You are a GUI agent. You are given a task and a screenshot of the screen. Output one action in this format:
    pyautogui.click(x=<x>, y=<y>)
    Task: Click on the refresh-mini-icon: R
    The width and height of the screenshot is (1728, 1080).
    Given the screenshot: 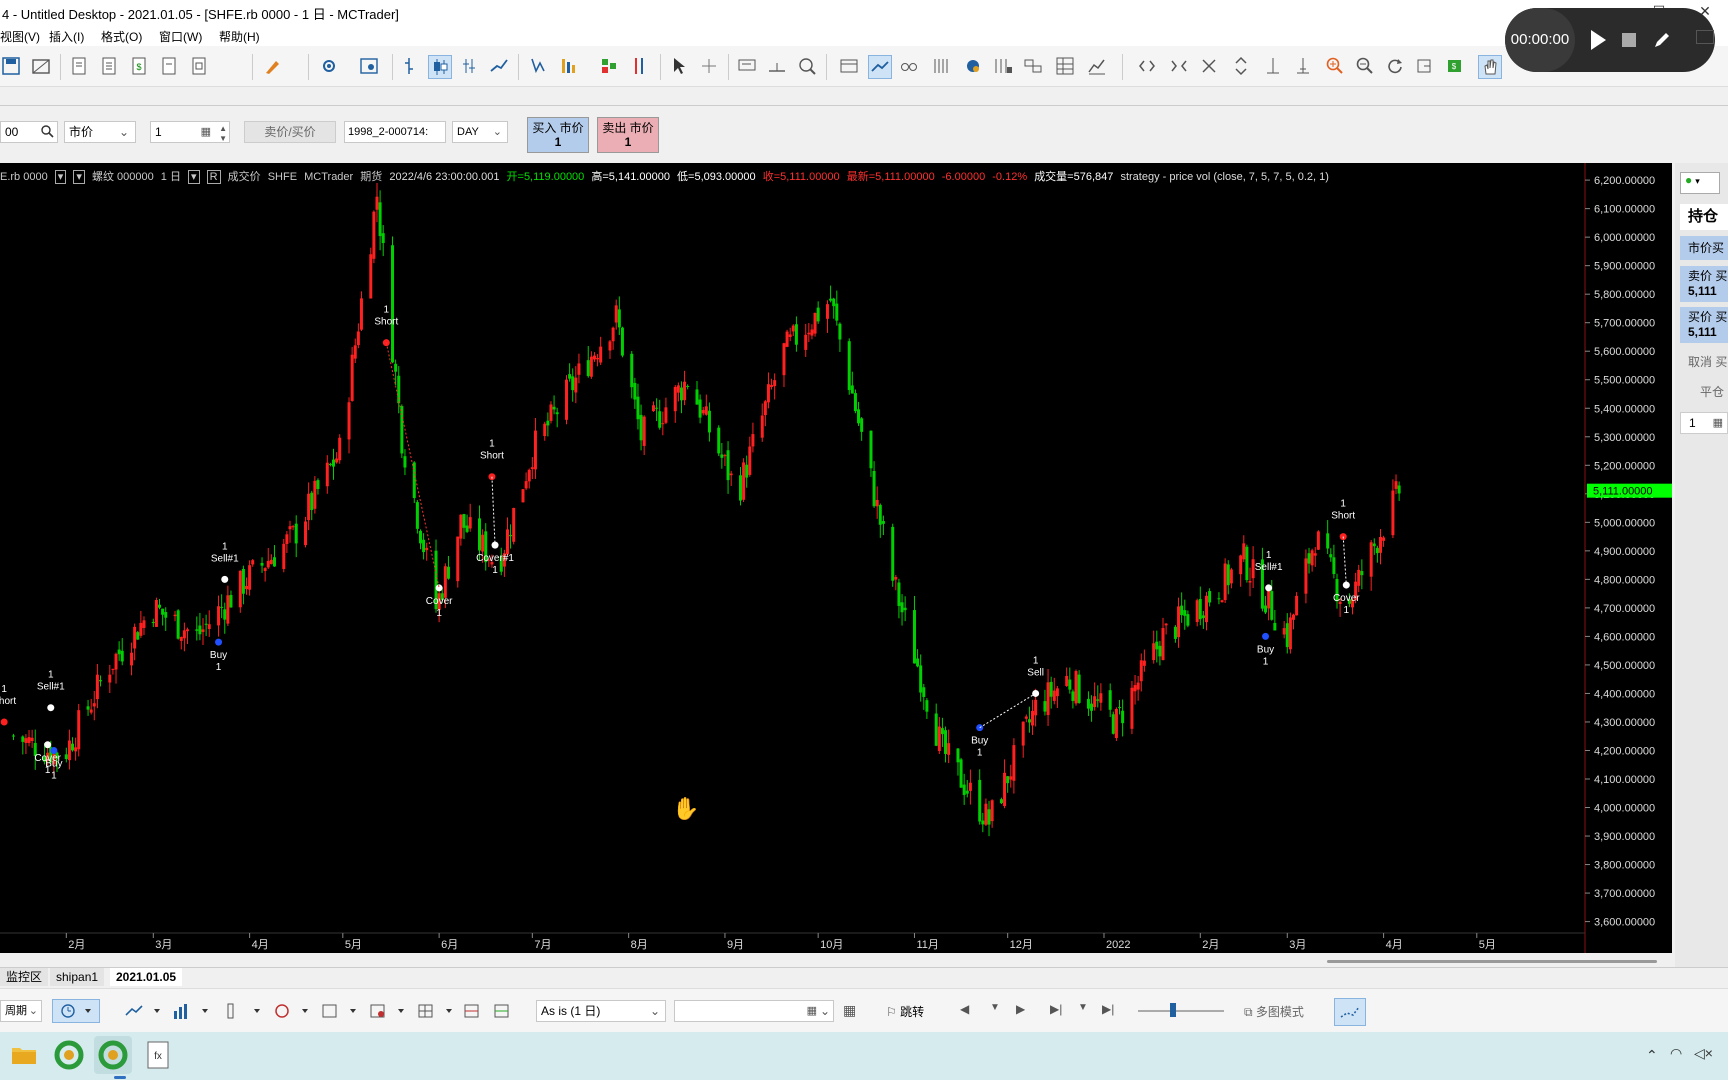 What is the action you would take?
    pyautogui.click(x=213, y=177)
    